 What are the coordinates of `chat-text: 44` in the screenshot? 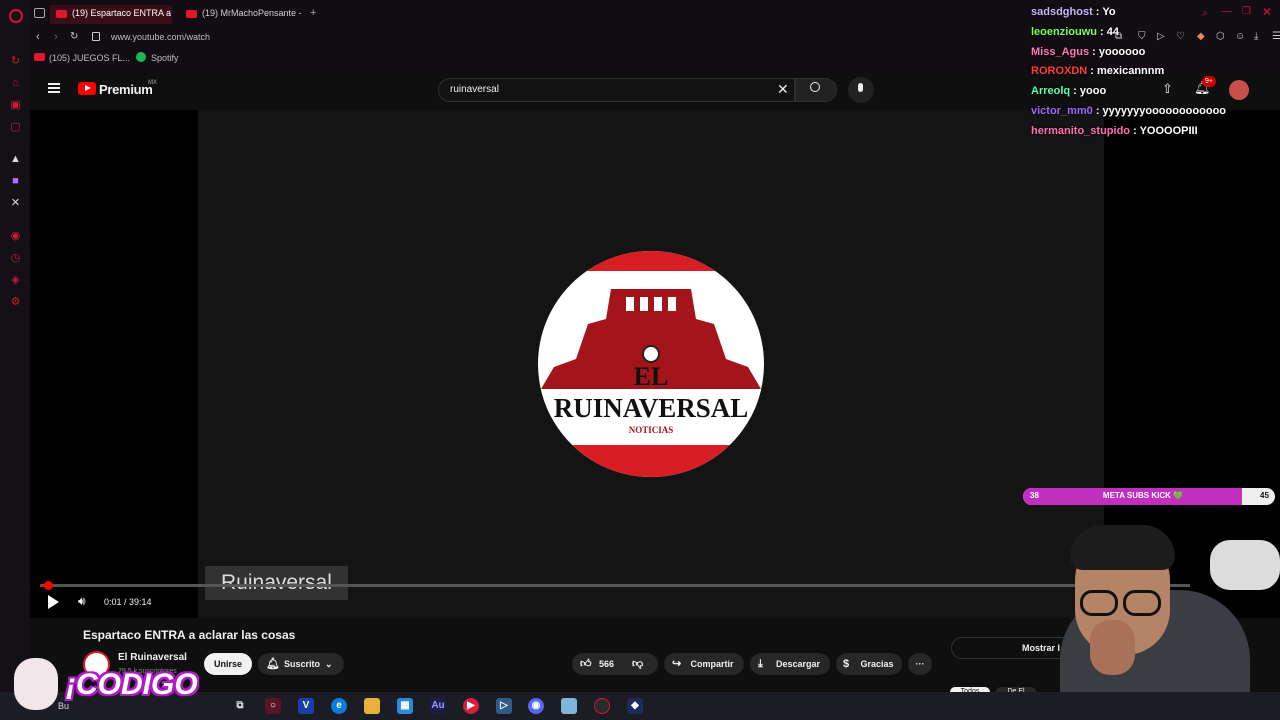 It's located at (1113, 31).